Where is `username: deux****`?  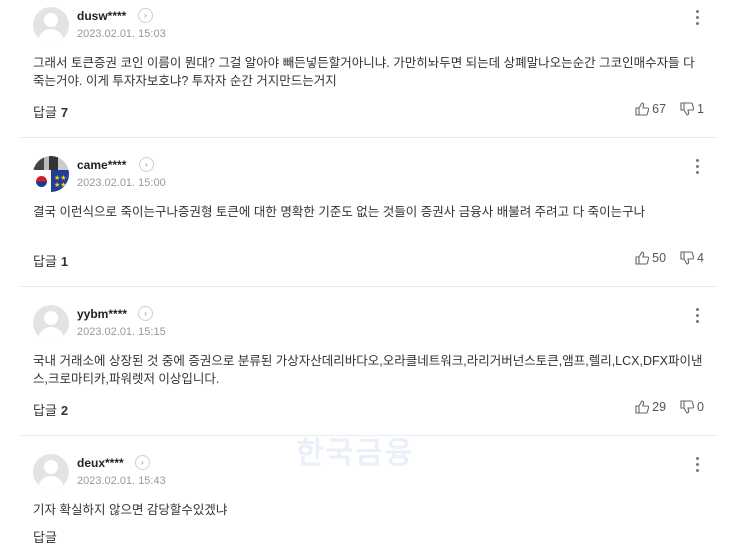 username: deux**** is located at coordinates (100, 463).